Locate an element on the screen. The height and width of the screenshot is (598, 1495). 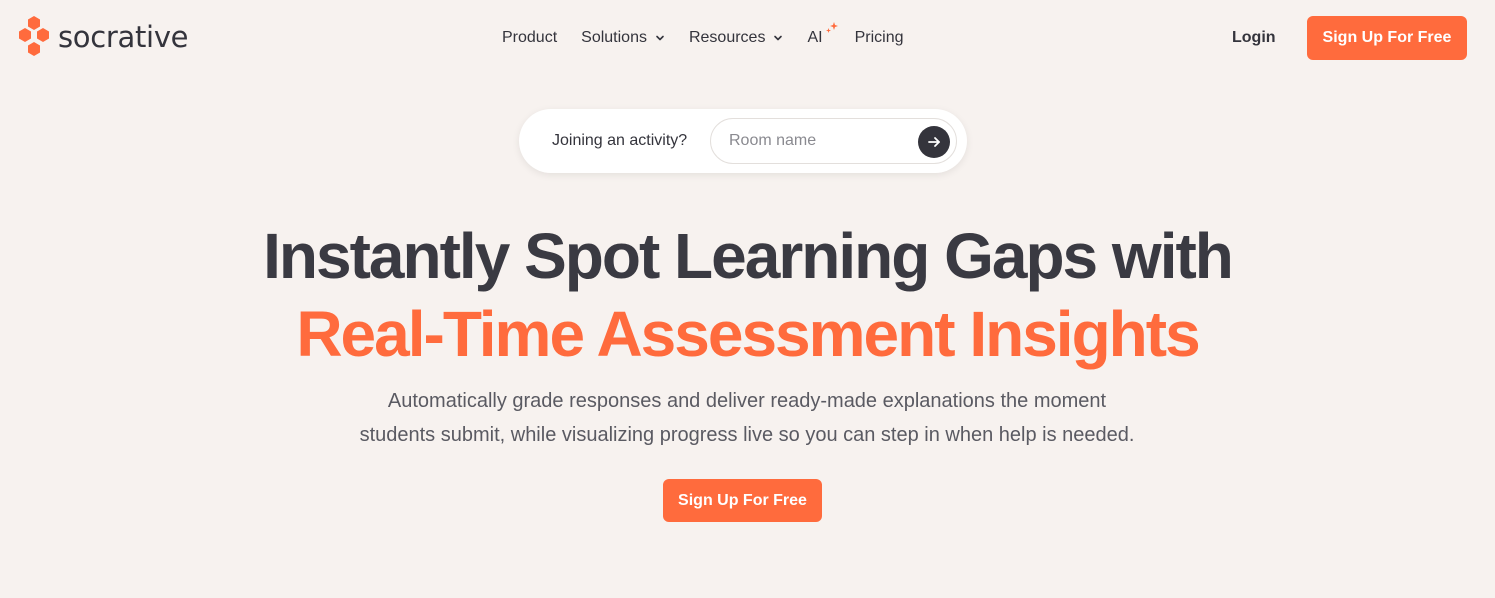
site-header: socrative Product Solutions Resources AI is located at coordinates (747, 38).